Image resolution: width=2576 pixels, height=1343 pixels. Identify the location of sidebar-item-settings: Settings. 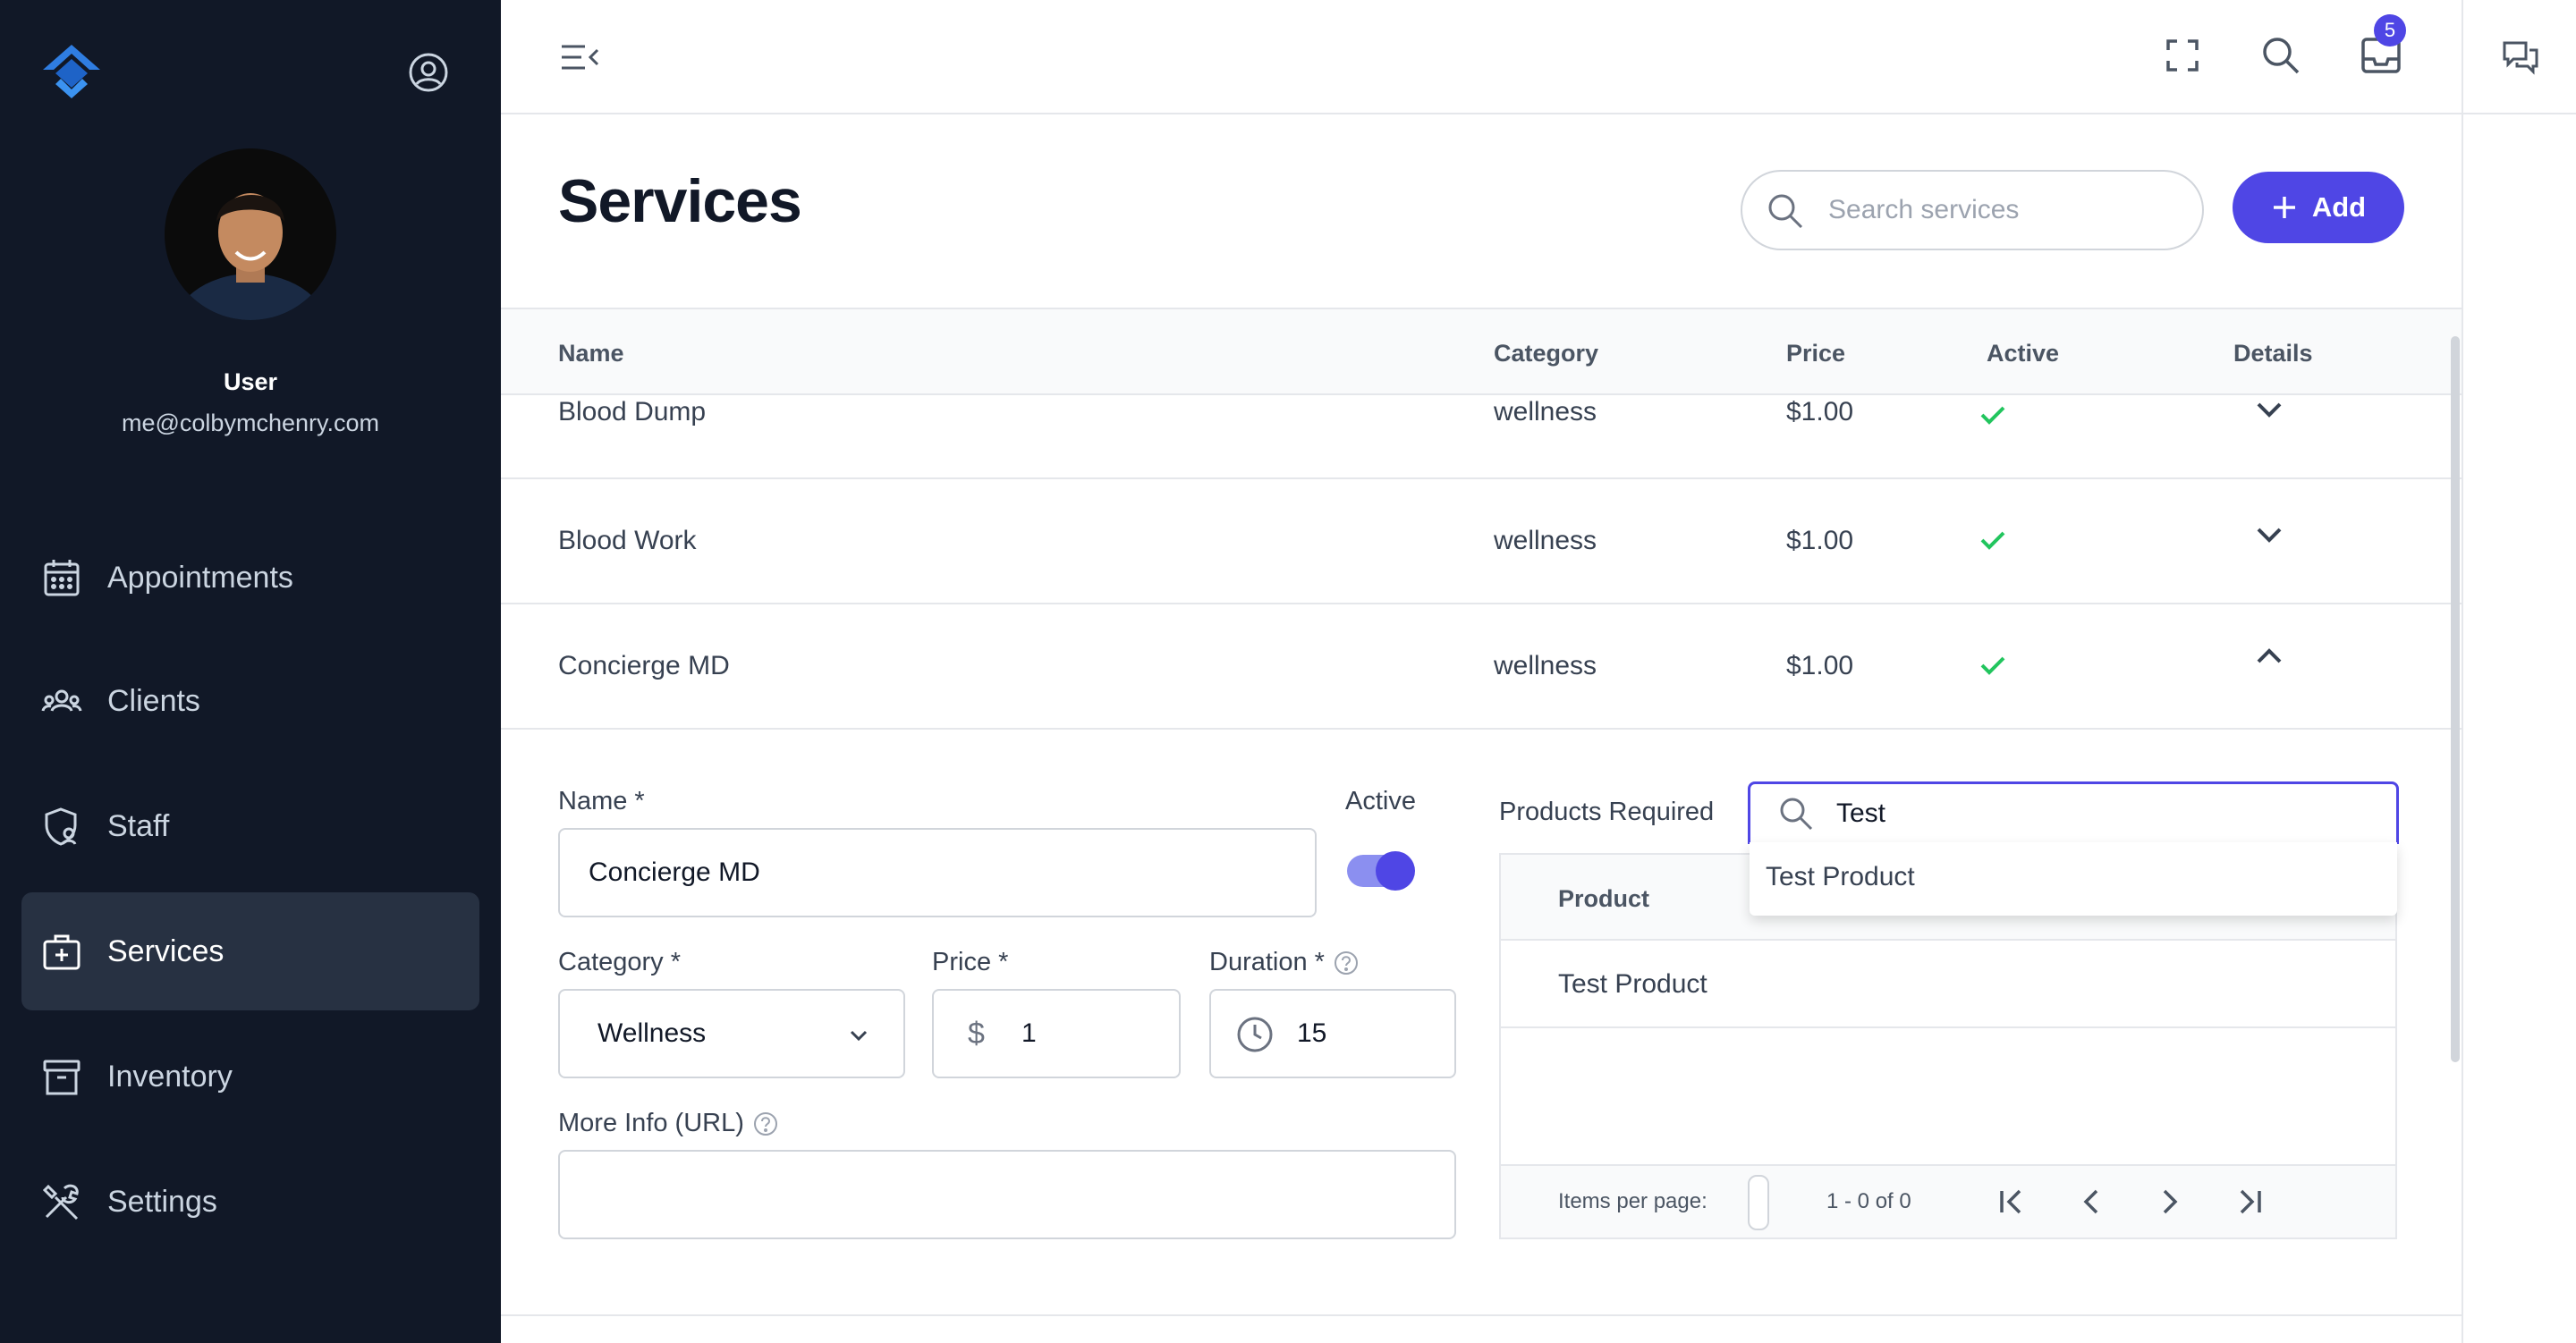
(250, 1202).